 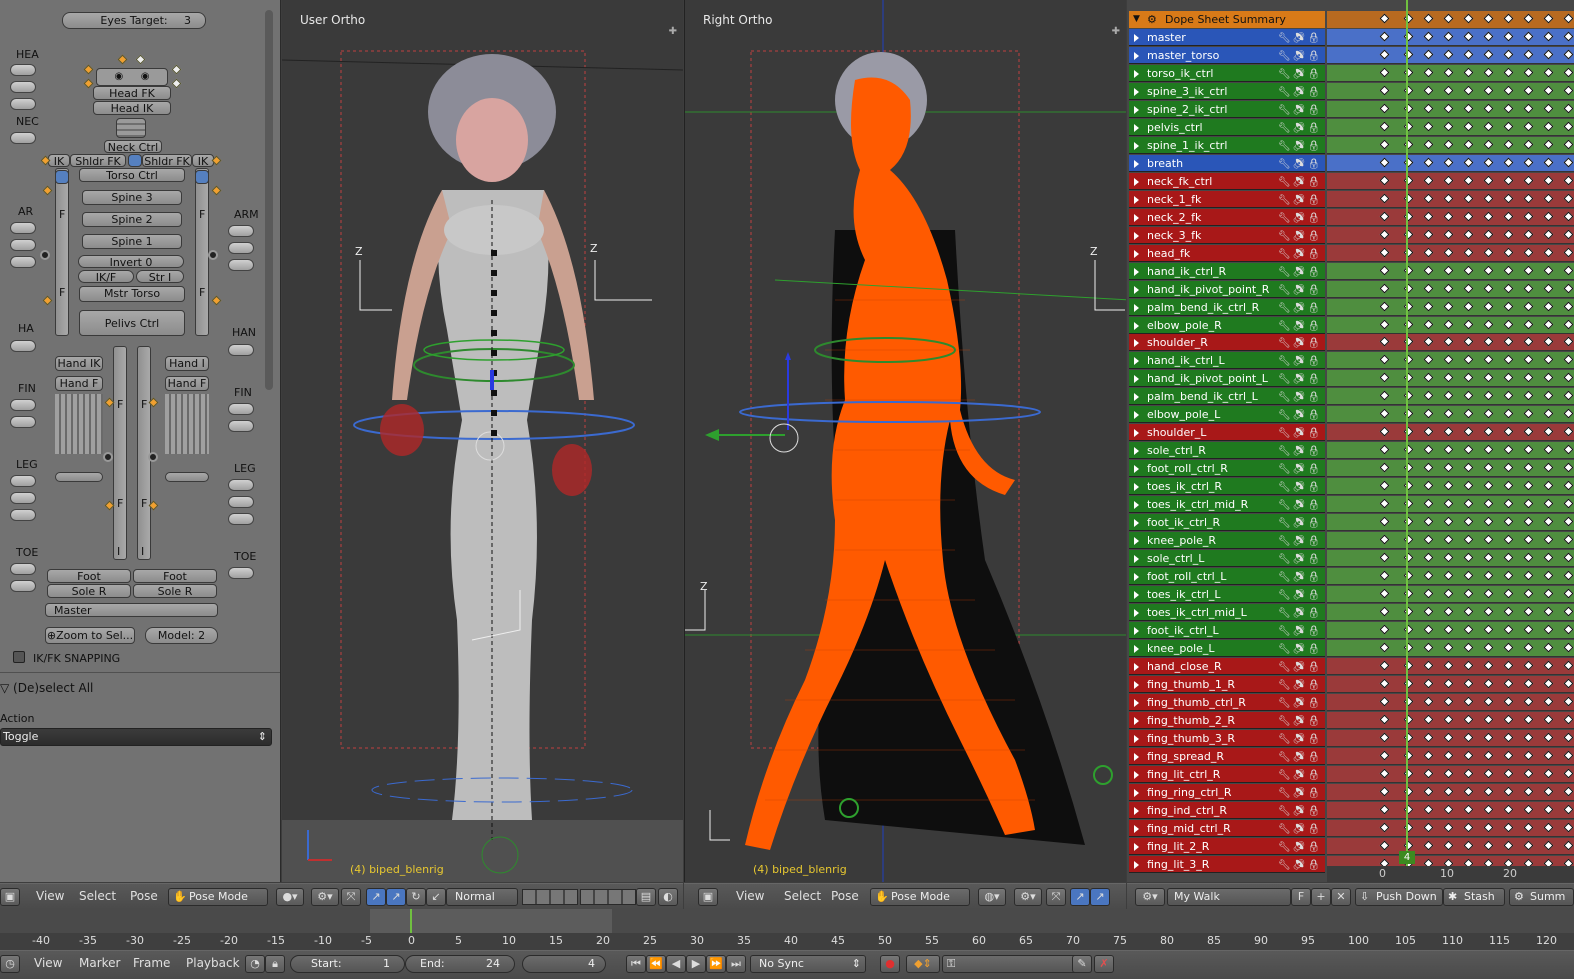 What do you see at coordinates (135, 160) in the screenshot?
I see `shoulder-link-icon` at bounding box center [135, 160].